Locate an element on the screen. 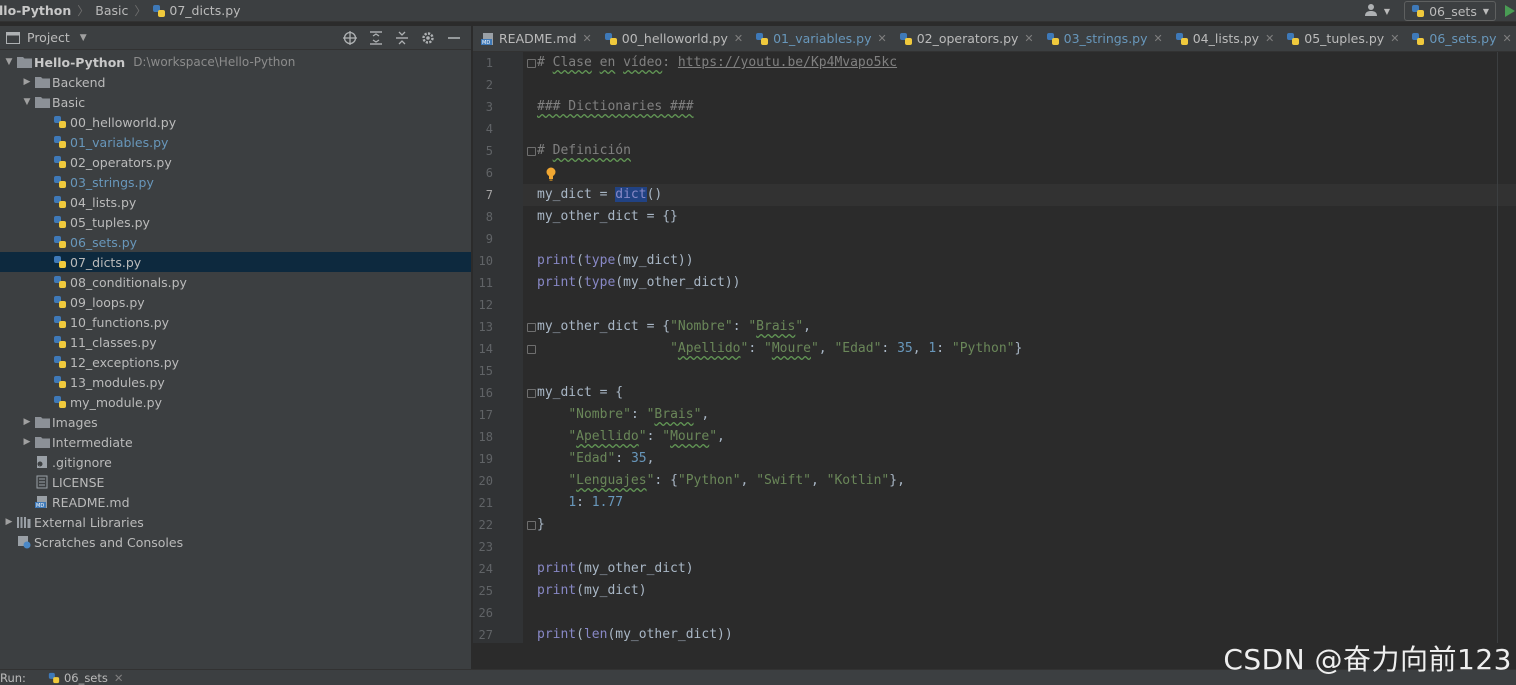  line-number: 11 is located at coordinates (485, 283).